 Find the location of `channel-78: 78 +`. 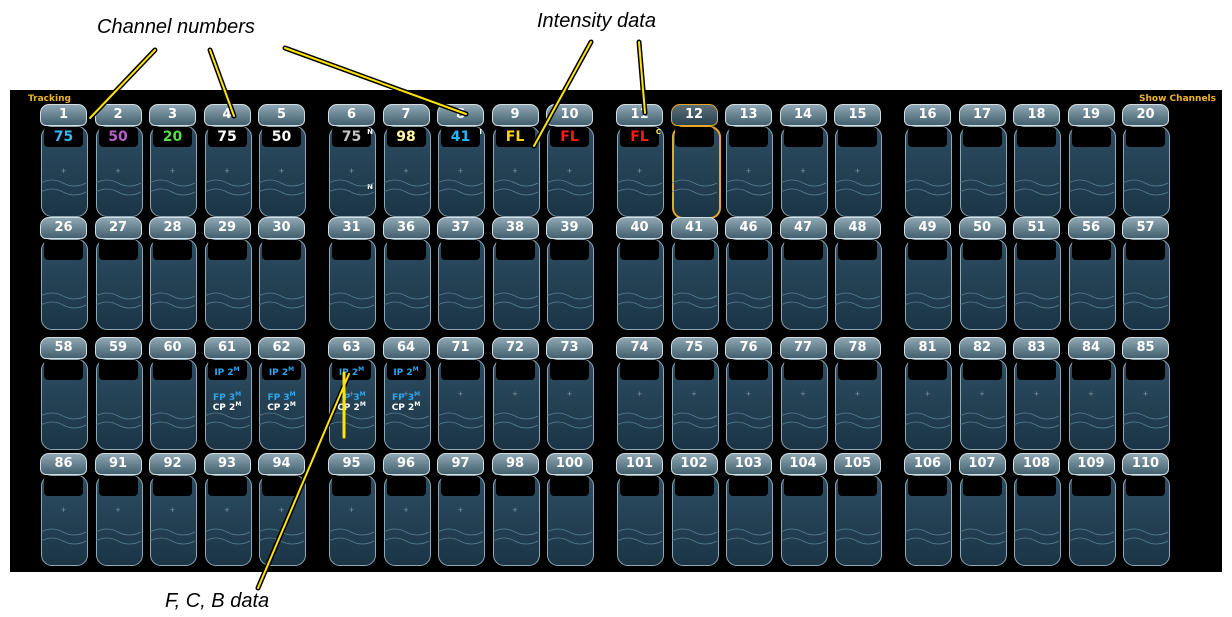

channel-78: 78 + is located at coordinates (858, 393).